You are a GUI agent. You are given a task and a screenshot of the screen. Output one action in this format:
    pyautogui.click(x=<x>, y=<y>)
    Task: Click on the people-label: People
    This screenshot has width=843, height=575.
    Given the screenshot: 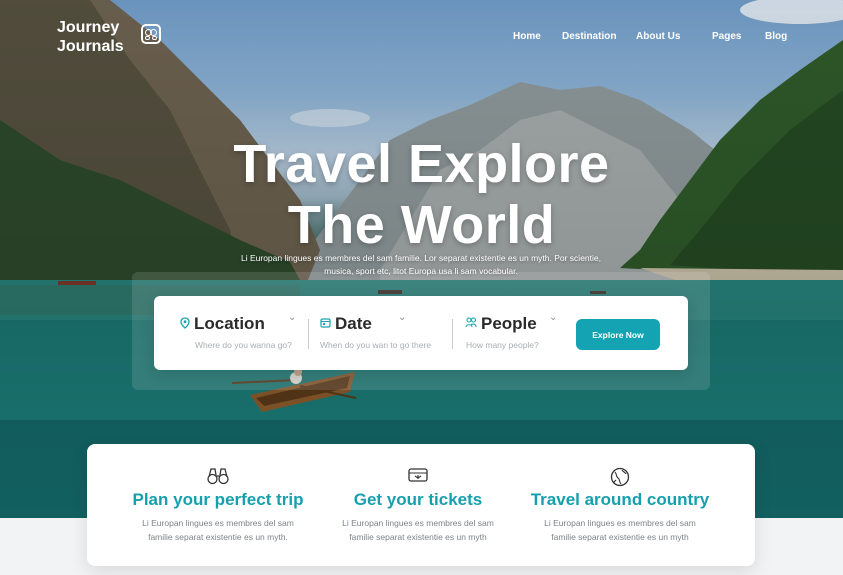 What is the action you would take?
    pyautogui.click(x=509, y=323)
    